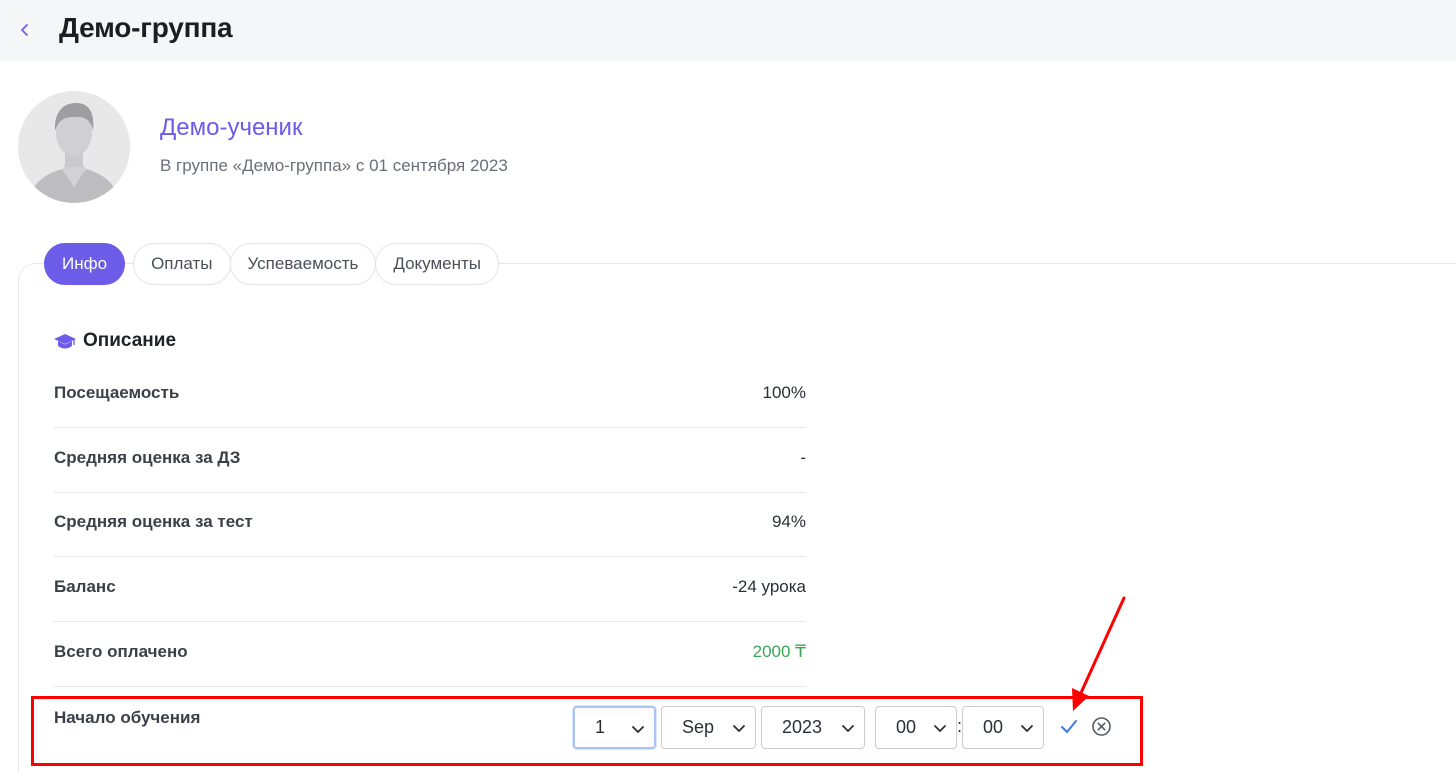 The height and width of the screenshot is (772, 1456). Describe the element at coordinates (117, 392) in the screenshot. I see `row-label: Посещаемость` at that location.